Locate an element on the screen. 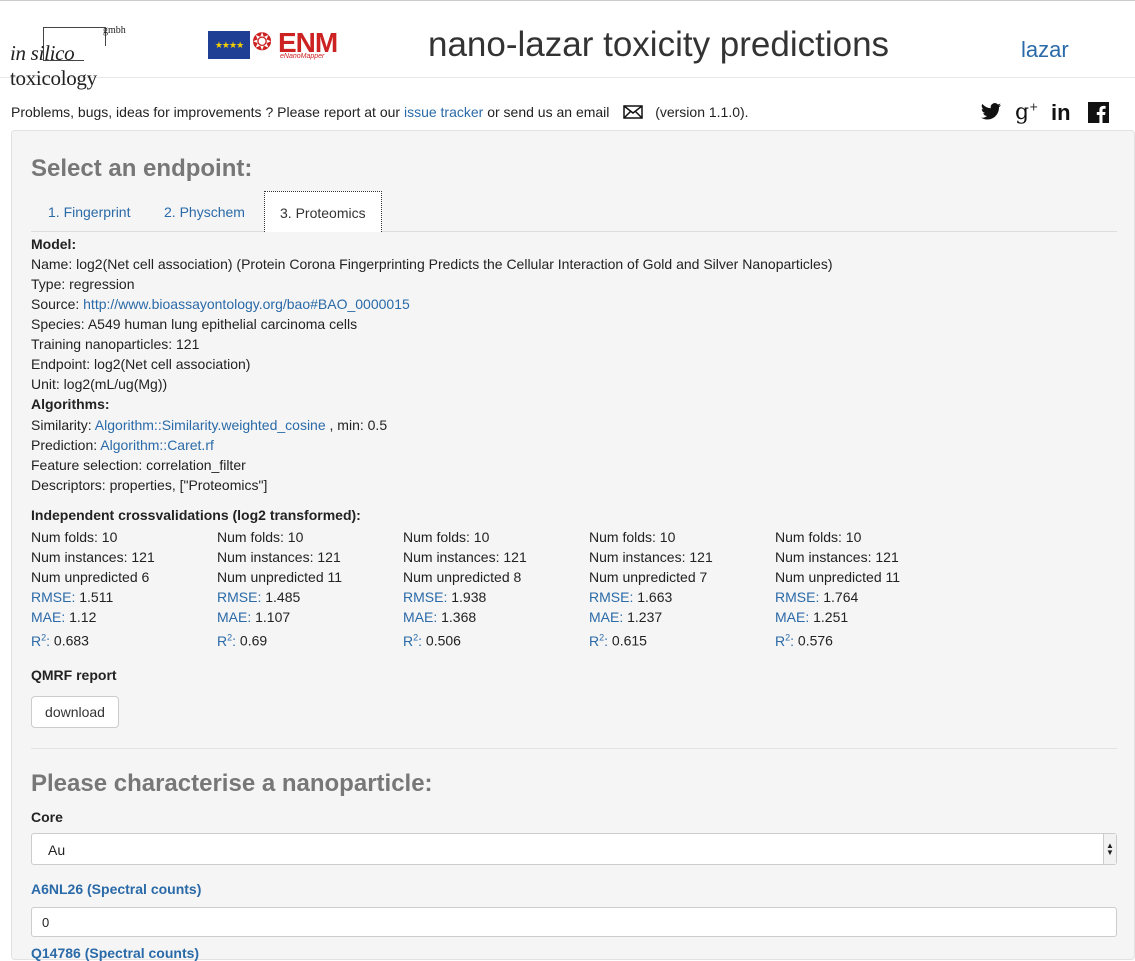 The width and height of the screenshot is (1135, 961). cv-r2: R2: 0.615 is located at coordinates (682, 639).